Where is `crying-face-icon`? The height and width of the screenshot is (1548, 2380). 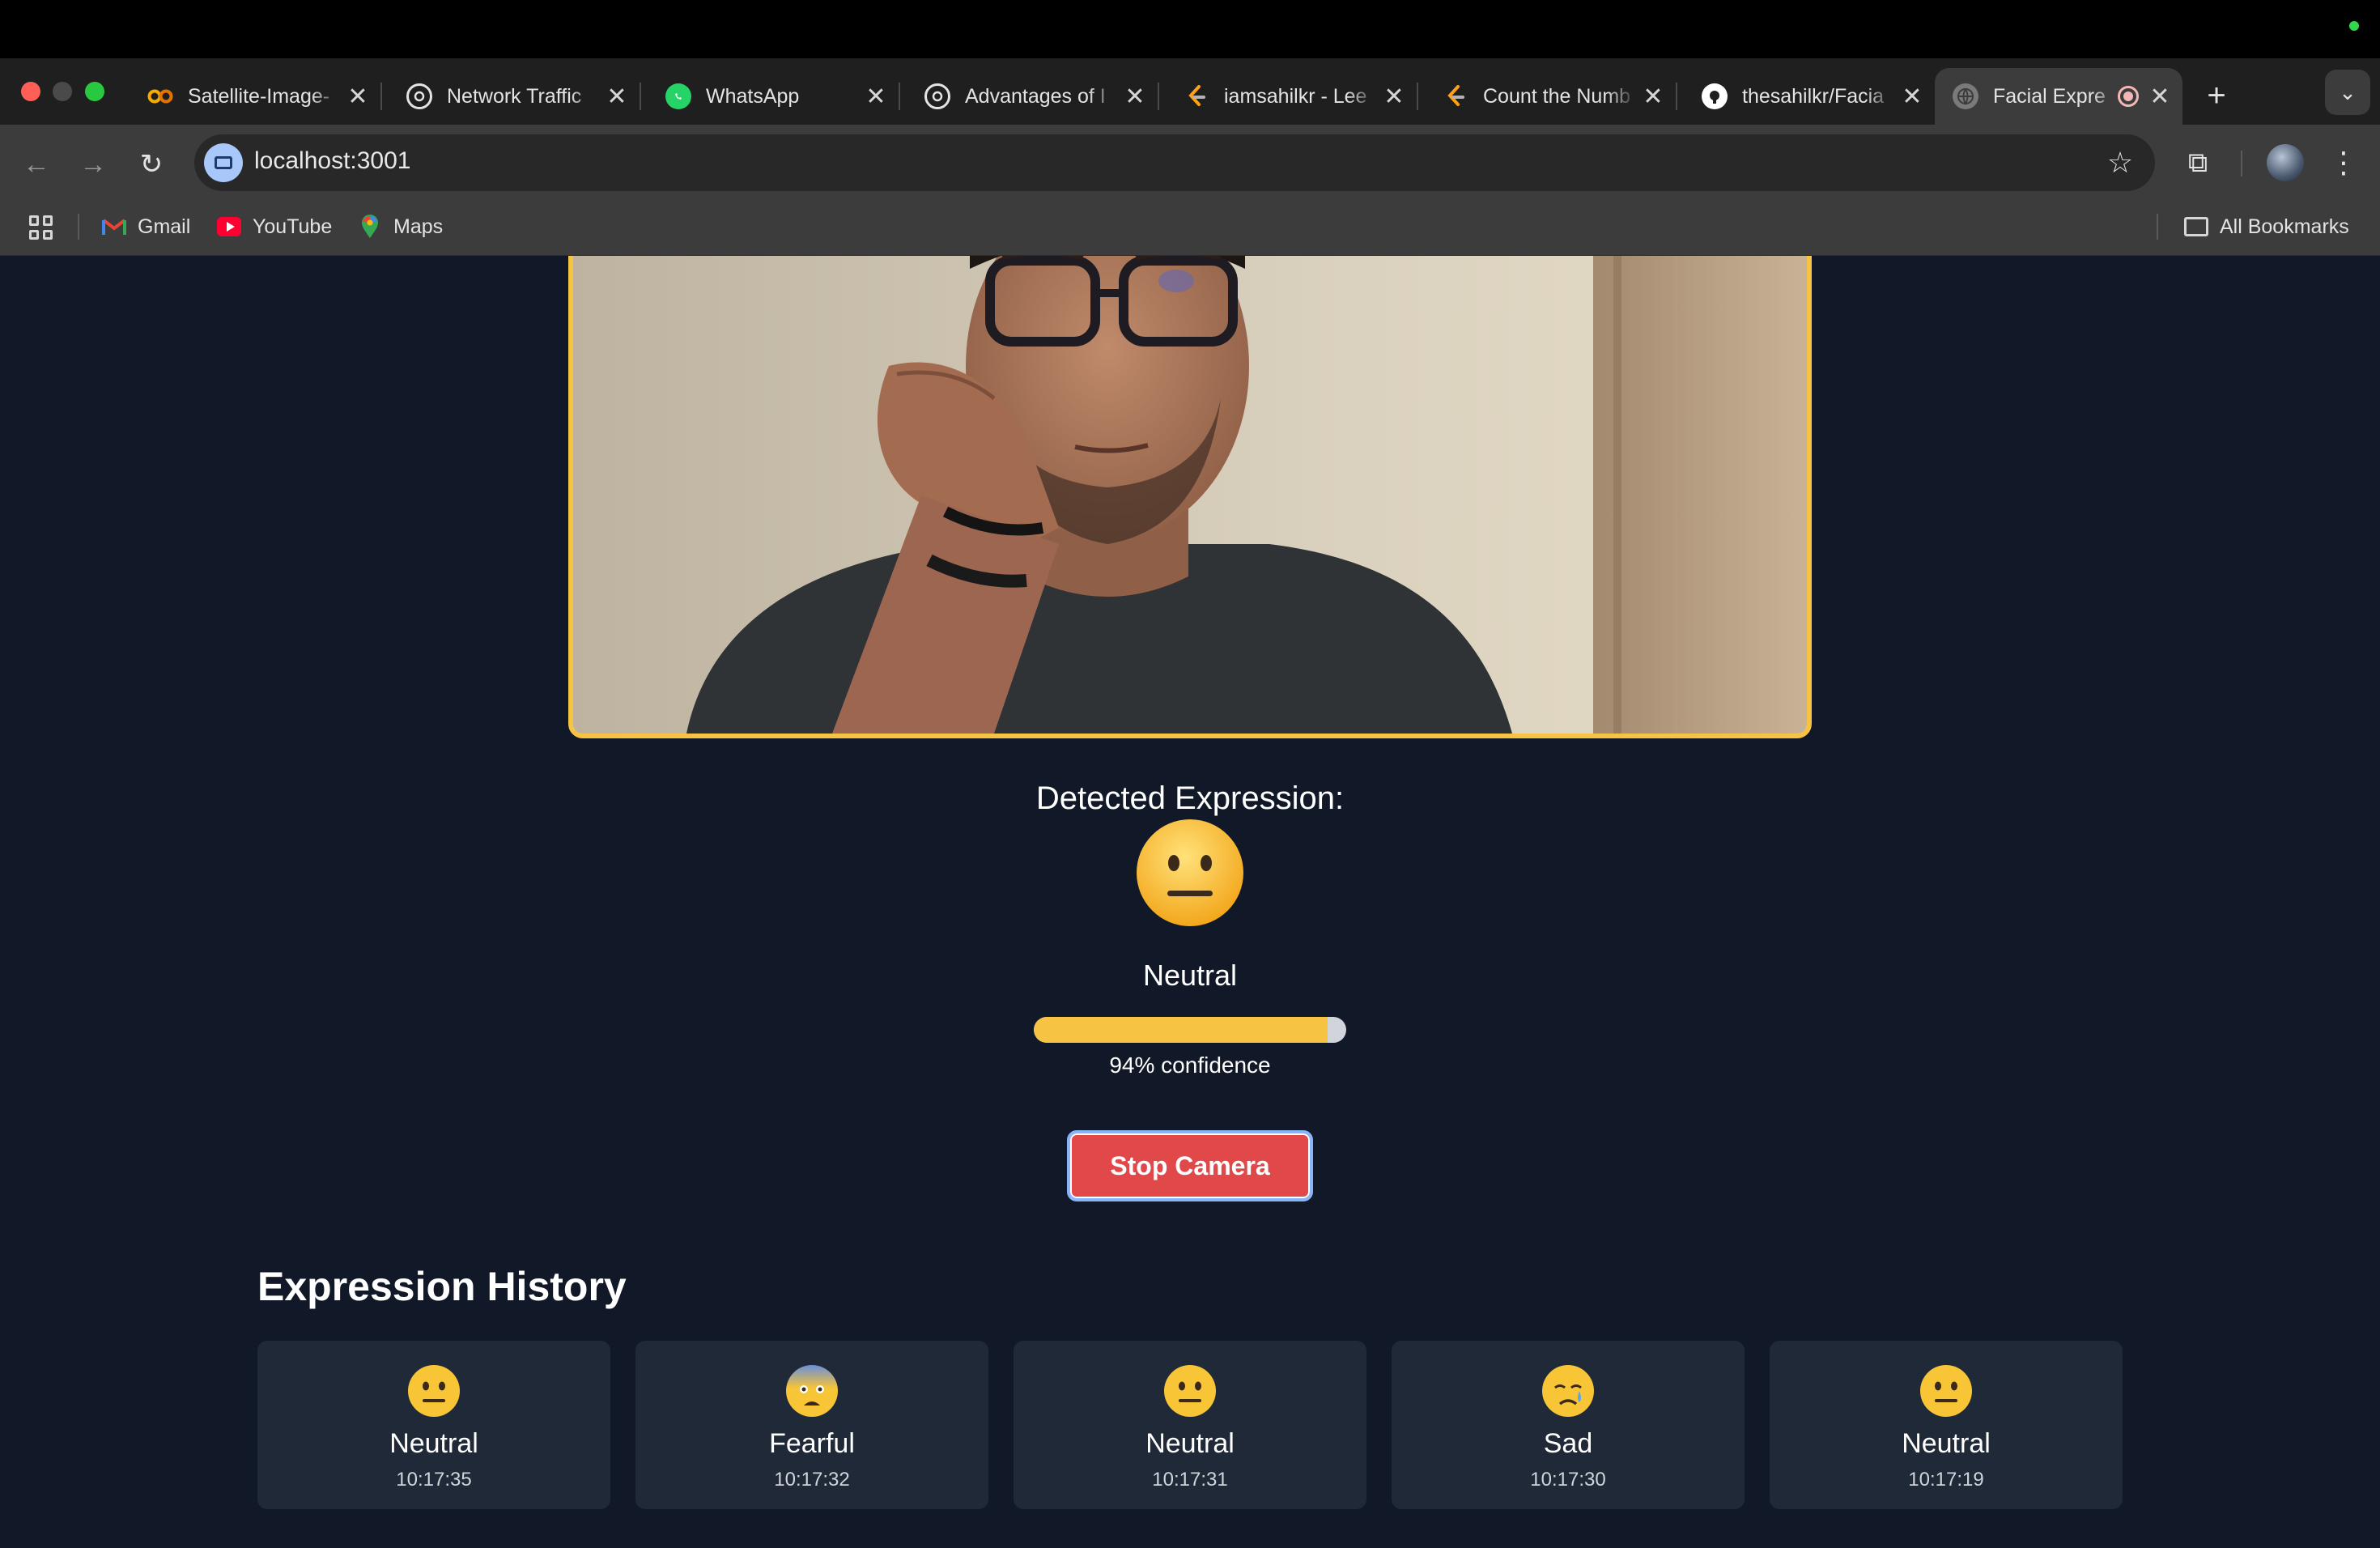 crying-face-icon is located at coordinates (1568, 1391).